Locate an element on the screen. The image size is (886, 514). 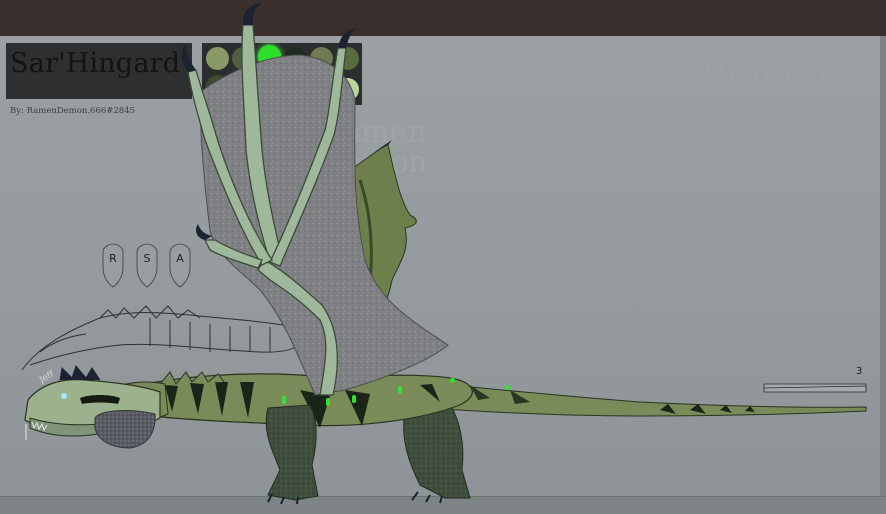
rating-letter-a: A is located at coordinates (180, 258).